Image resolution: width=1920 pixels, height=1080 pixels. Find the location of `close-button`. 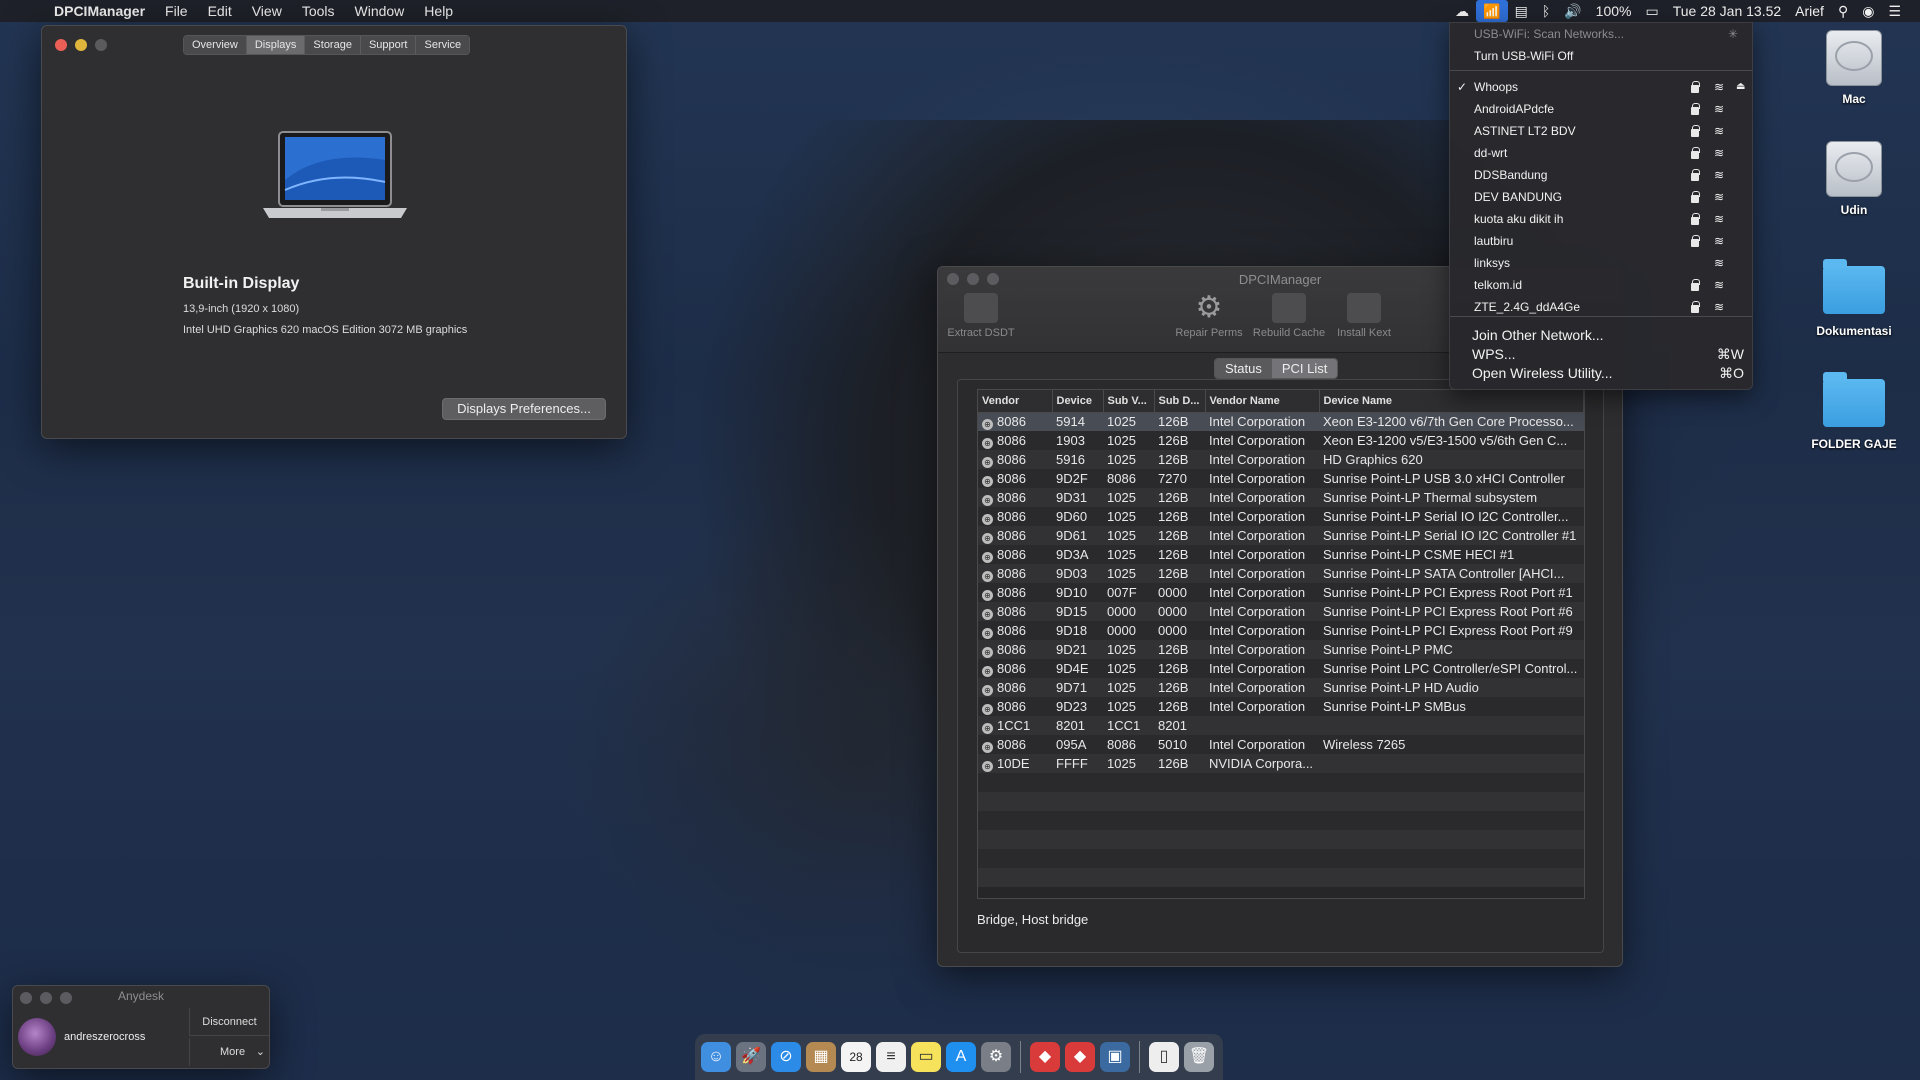

close-button is located at coordinates (61, 45).